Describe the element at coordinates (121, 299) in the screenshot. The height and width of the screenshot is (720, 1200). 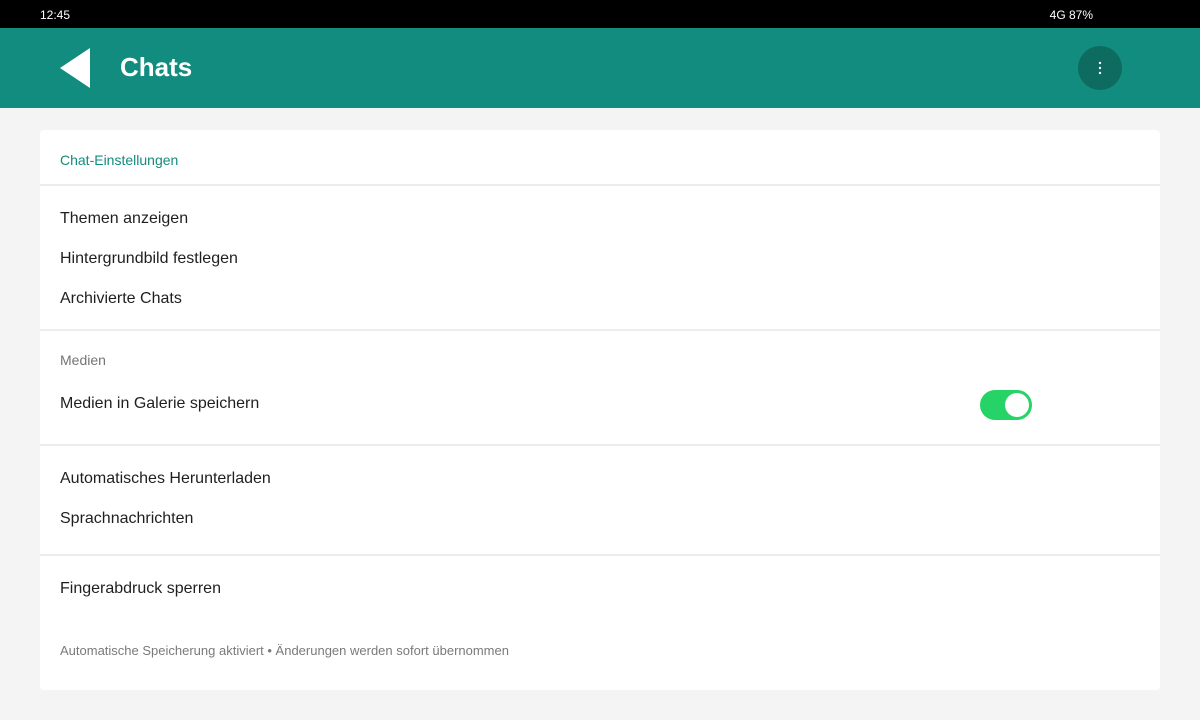
I see `settings-item-archived-chats: Archivierte Chats` at that location.